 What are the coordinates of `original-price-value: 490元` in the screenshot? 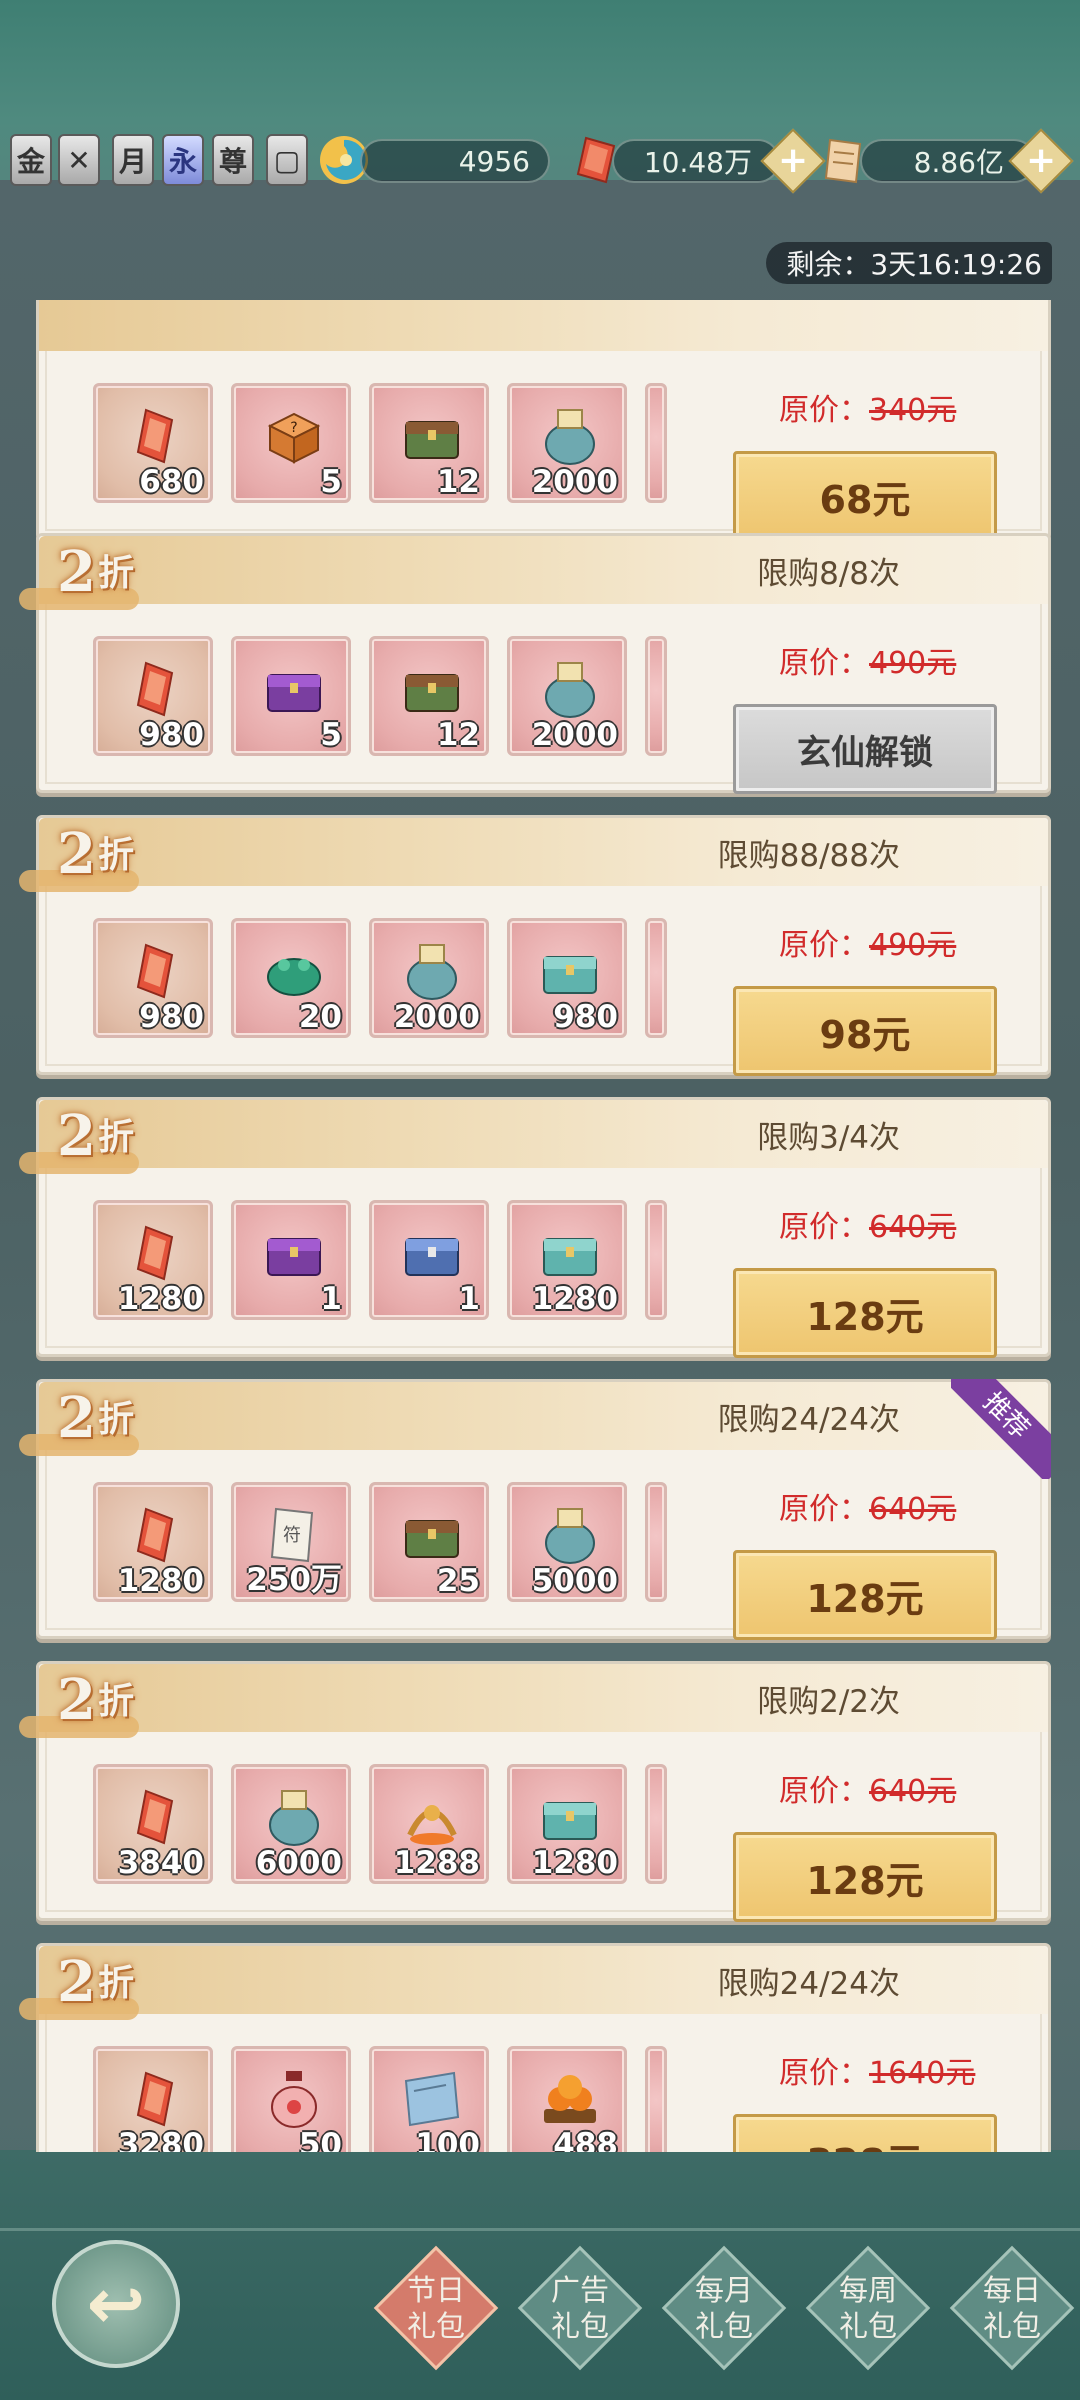 It's located at (913, 663).